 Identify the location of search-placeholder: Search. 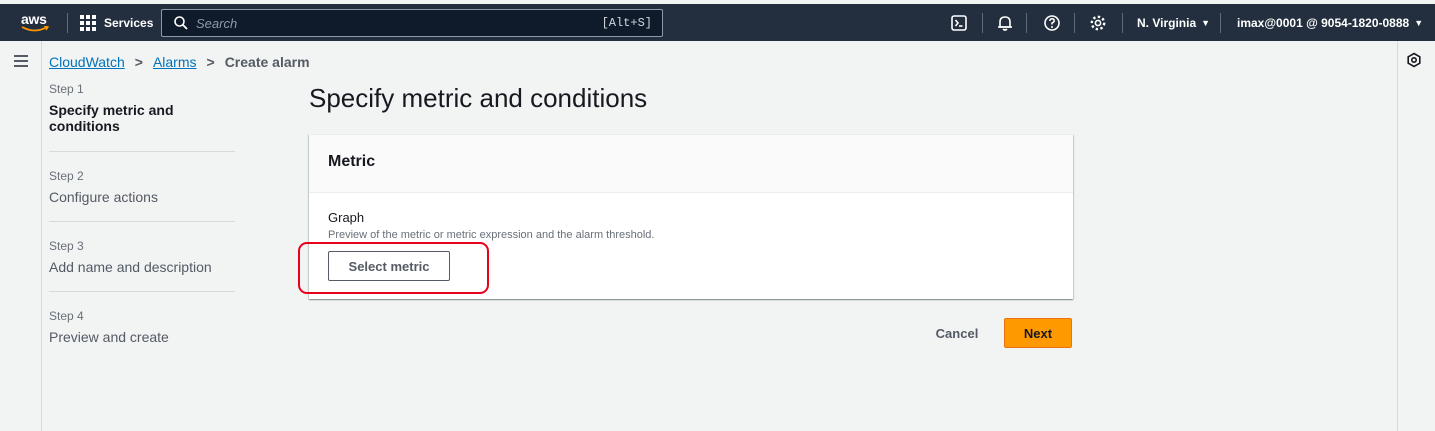
(217, 23).